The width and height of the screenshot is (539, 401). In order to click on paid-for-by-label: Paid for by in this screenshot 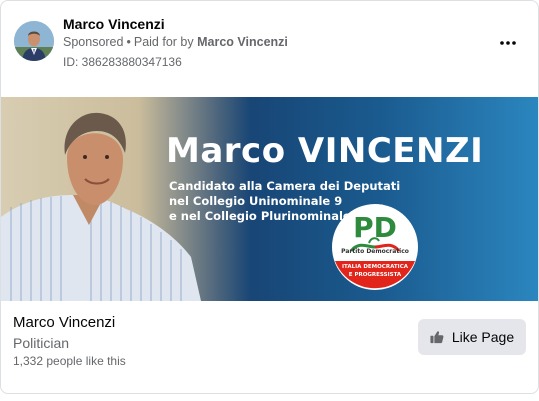, I will do `click(163, 42)`.